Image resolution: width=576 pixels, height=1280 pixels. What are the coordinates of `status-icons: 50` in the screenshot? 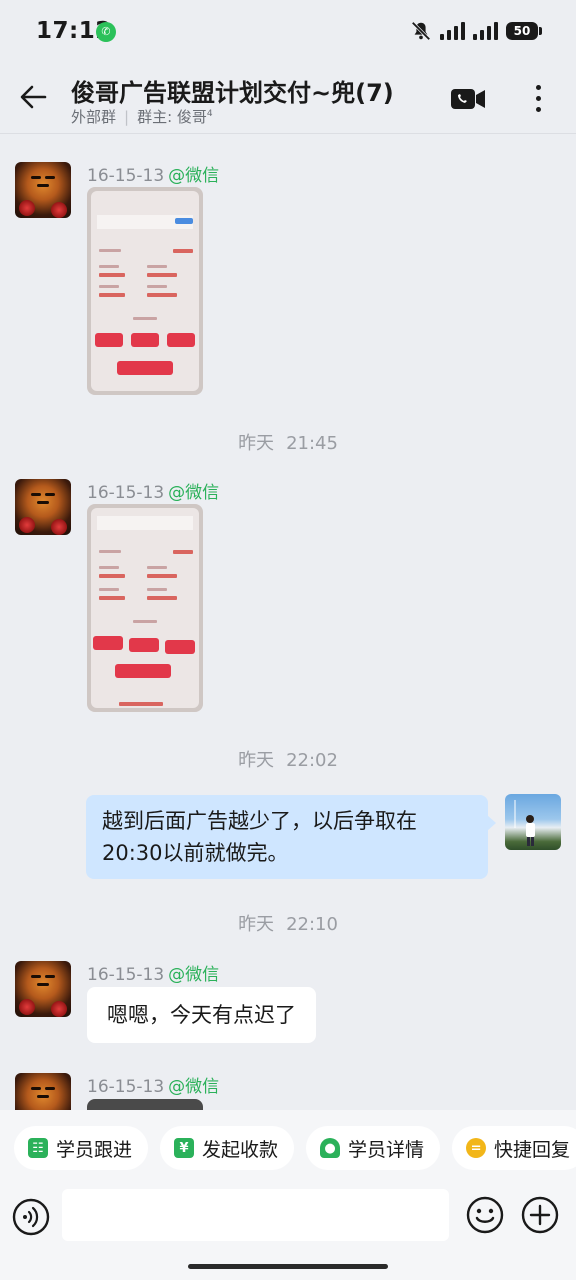 It's located at (476, 31).